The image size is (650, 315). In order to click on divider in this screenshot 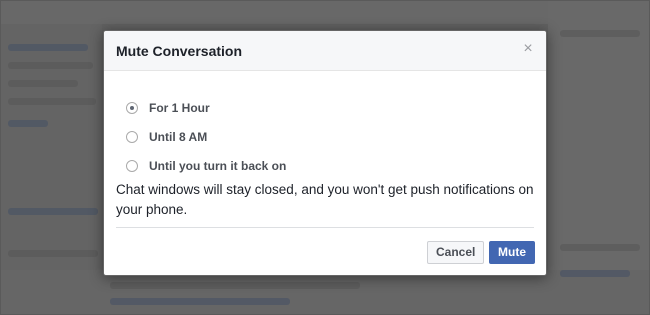, I will do `click(325, 227)`.